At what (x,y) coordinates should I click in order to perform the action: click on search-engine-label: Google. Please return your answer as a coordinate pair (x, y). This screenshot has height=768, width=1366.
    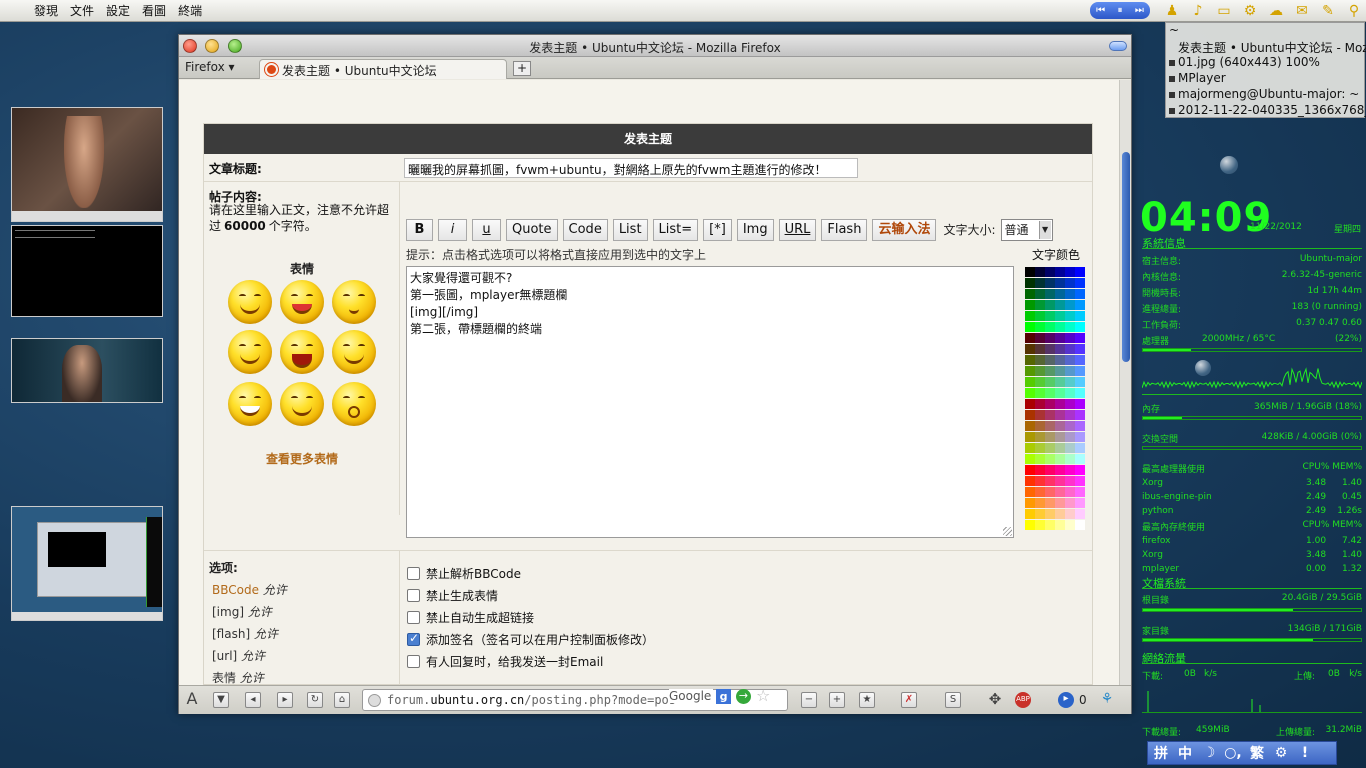
    Looking at the image, I should click on (691, 696).